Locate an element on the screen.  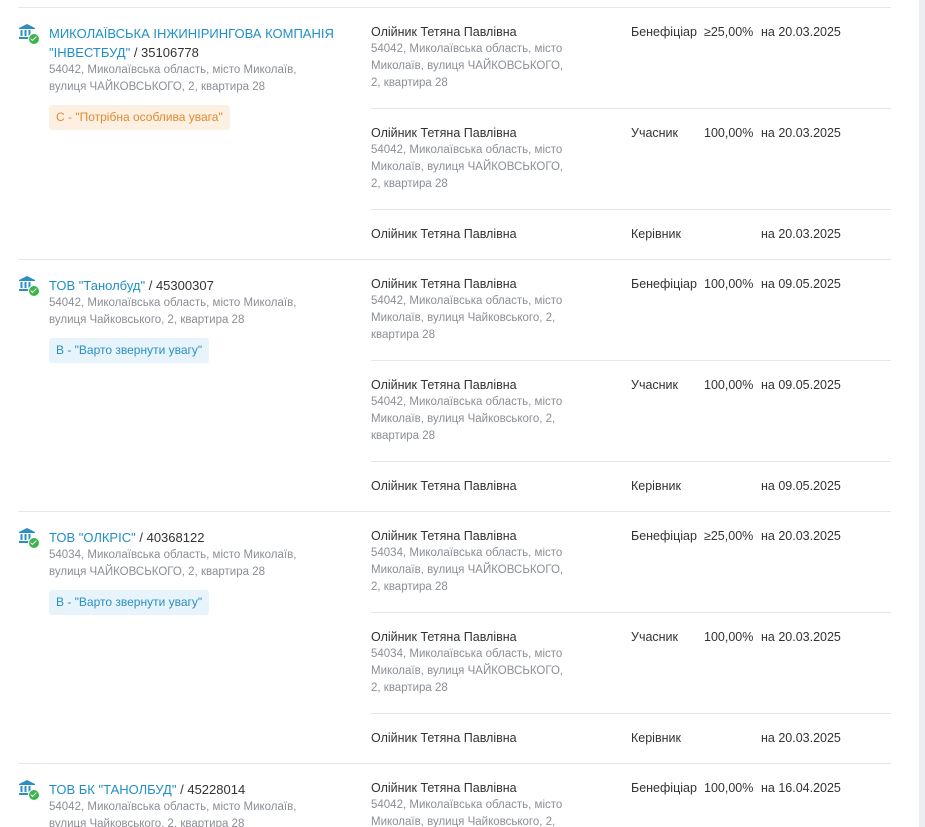
share-value is located at coordinates (732, 746).